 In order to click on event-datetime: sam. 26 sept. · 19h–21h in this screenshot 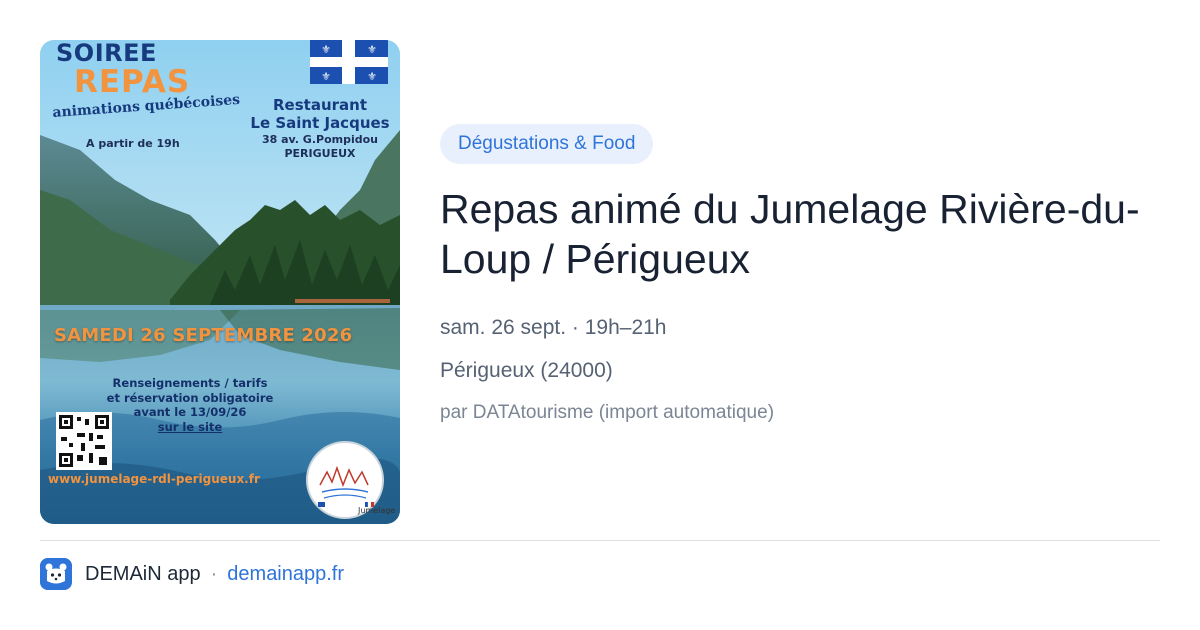, I will do `click(553, 327)`.